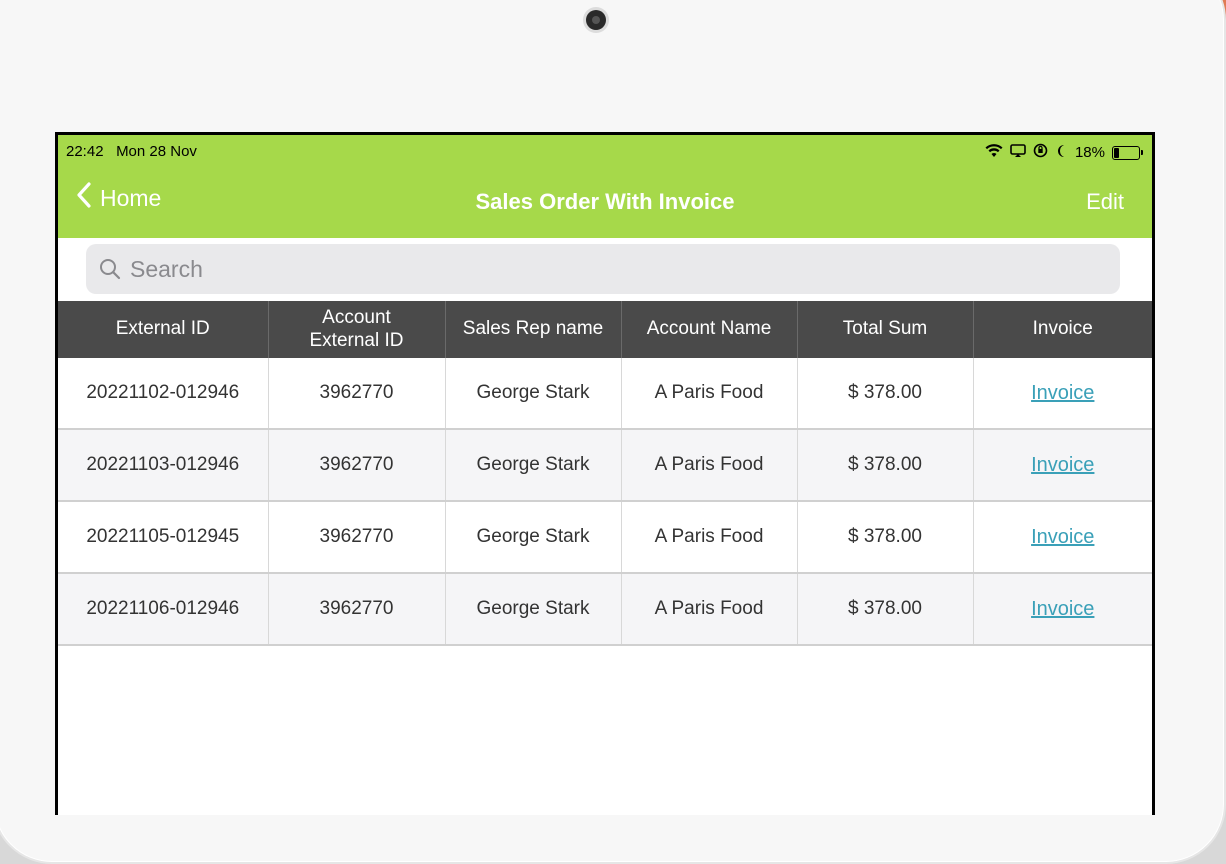 The height and width of the screenshot is (864, 1226). I want to click on cell-external-id: 20221103-012946, so click(163, 465).